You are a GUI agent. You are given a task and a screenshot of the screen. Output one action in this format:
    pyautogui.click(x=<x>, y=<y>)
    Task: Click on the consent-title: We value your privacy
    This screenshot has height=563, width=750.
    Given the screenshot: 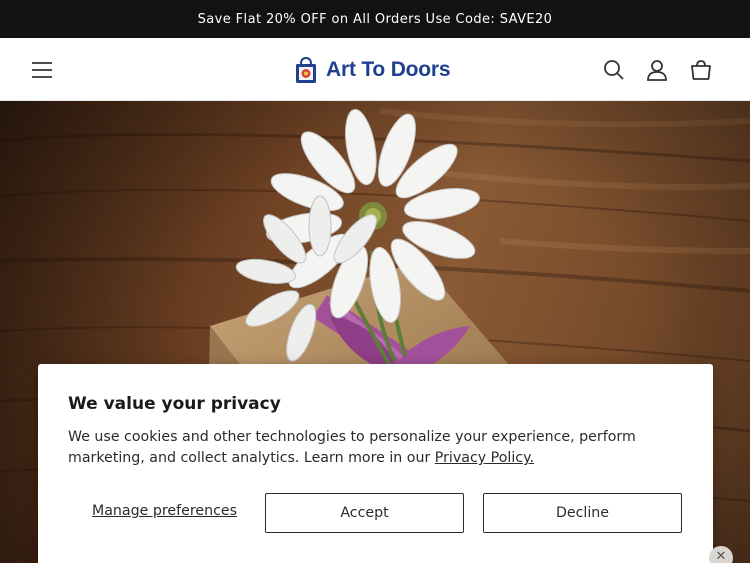 What is the action you would take?
    pyautogui.click(x=174, y=404)
    